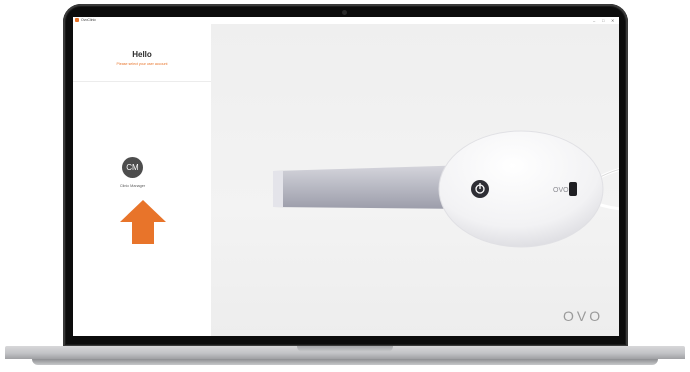 Image resolution: width=690 pixels, height=372 pixels. Describe the element at coordinates (77, 20) in the screenshot. I see `app-logo-icon` at that location.